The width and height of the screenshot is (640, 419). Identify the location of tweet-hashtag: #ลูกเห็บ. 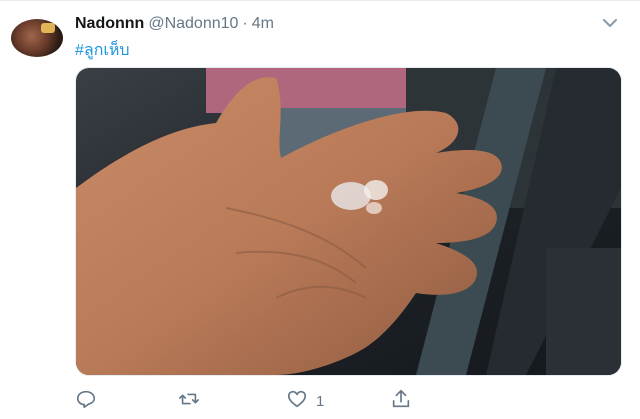
(102, 50).